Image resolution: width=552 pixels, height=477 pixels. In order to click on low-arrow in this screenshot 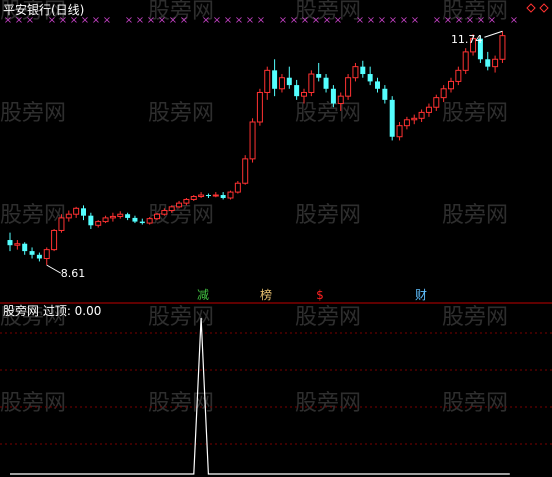, I will do `click(53, 269)`.